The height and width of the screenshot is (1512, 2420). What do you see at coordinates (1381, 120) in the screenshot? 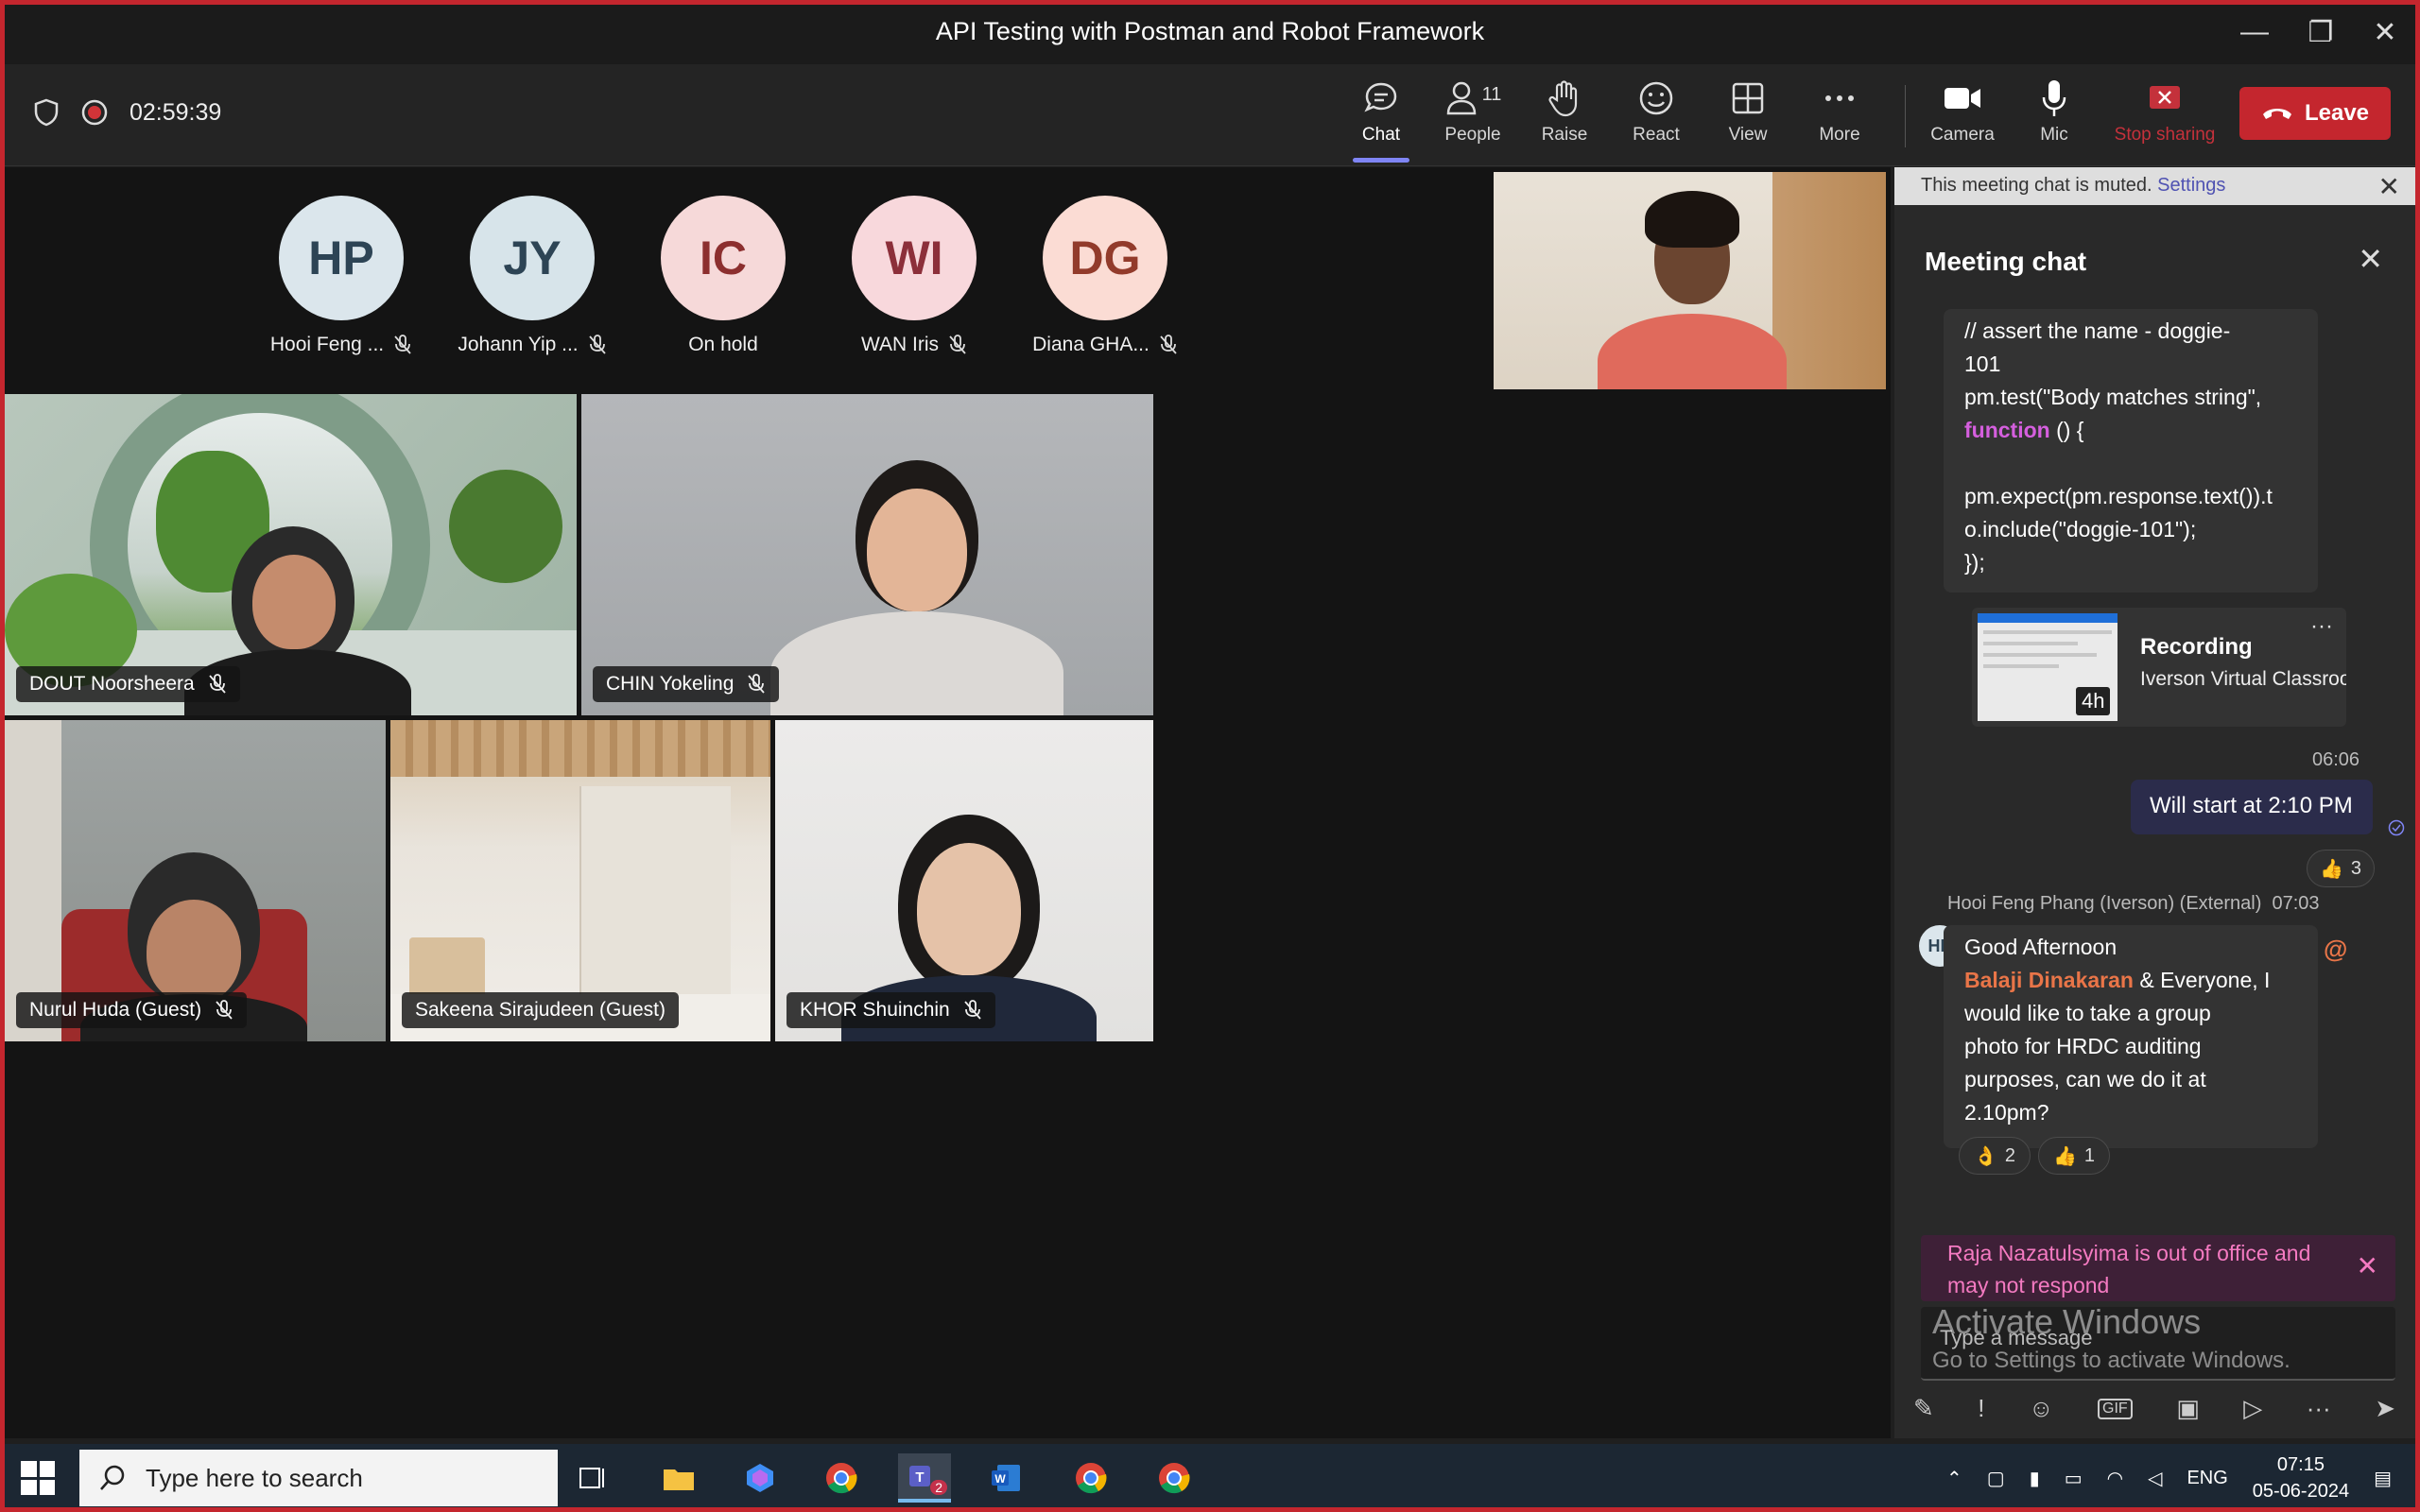
I see `chat-button: Chat` at bounding box center [1381, 120].